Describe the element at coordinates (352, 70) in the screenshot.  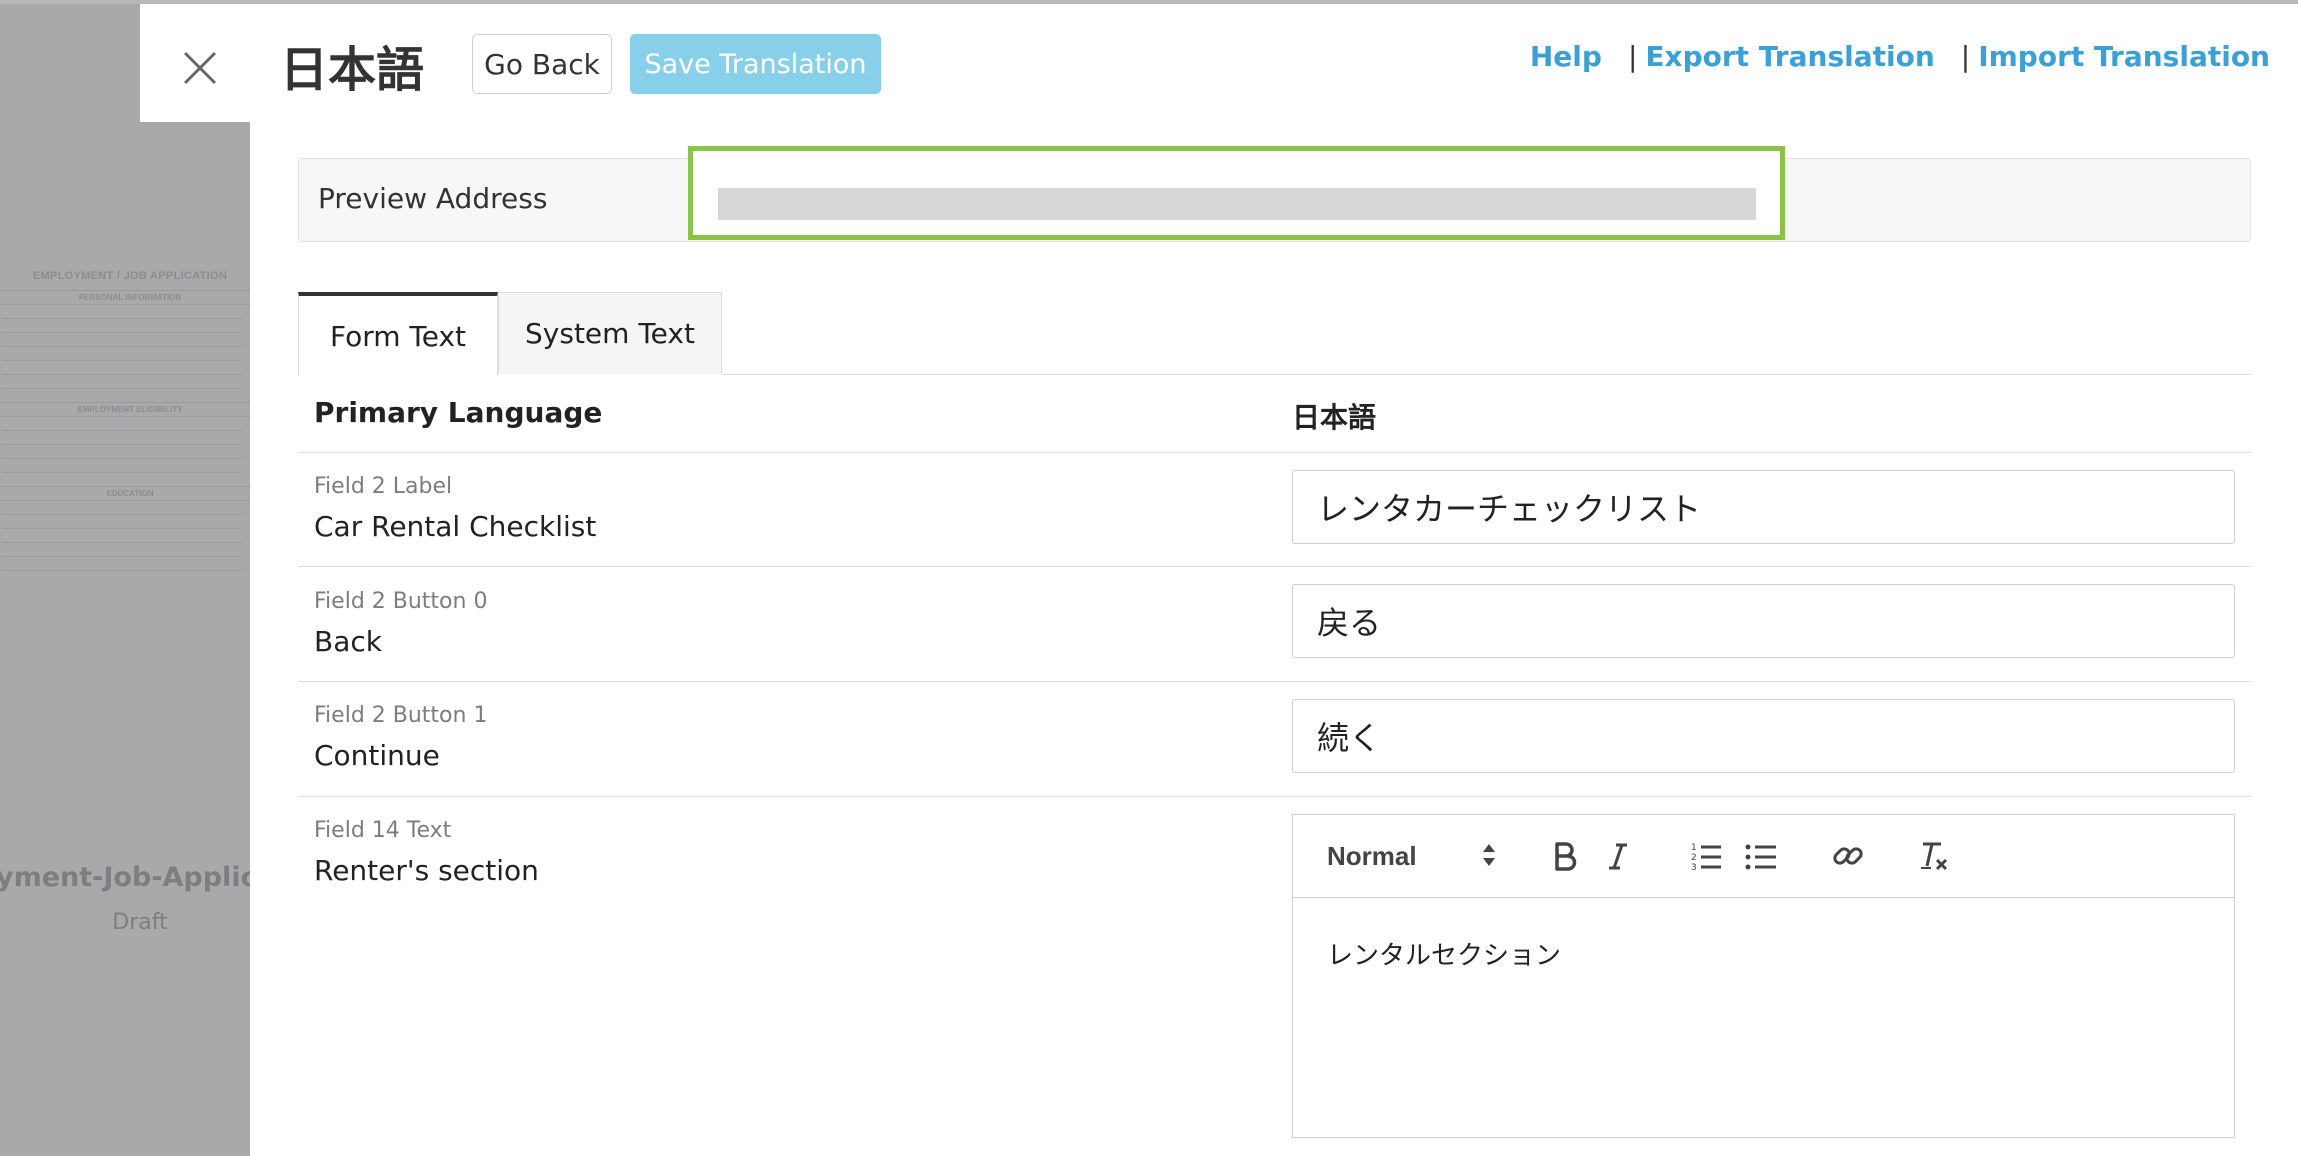
I see `language-title: 日本語` at that location.